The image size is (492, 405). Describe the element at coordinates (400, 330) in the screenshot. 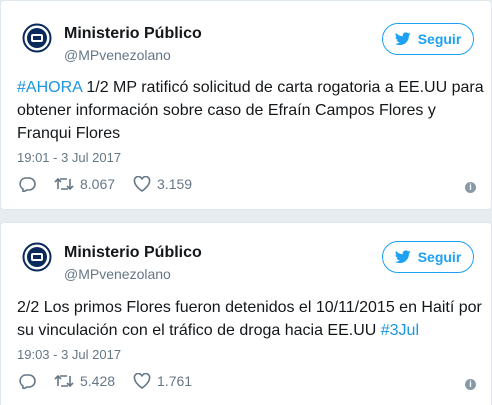

I see `hashtag-link: #3Jul` at that location.